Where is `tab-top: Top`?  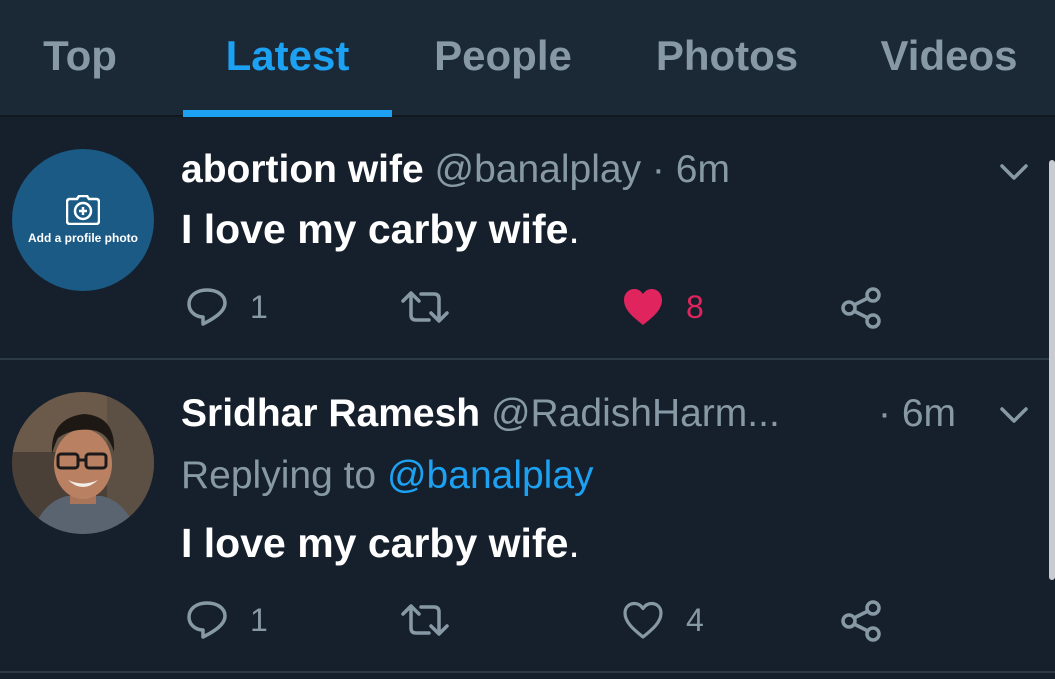 tab-top: Top is located at coordinates (80, 58).